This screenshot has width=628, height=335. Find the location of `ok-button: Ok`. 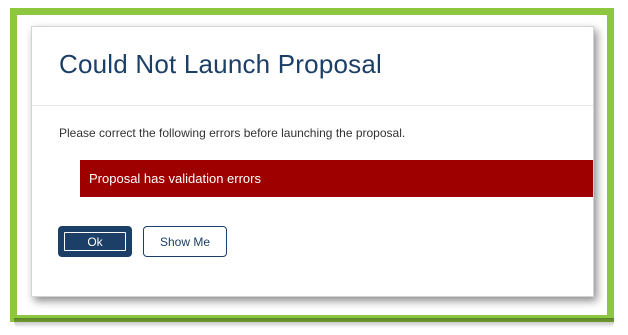

ok-button: Ok is located at coordinates (95, 241).